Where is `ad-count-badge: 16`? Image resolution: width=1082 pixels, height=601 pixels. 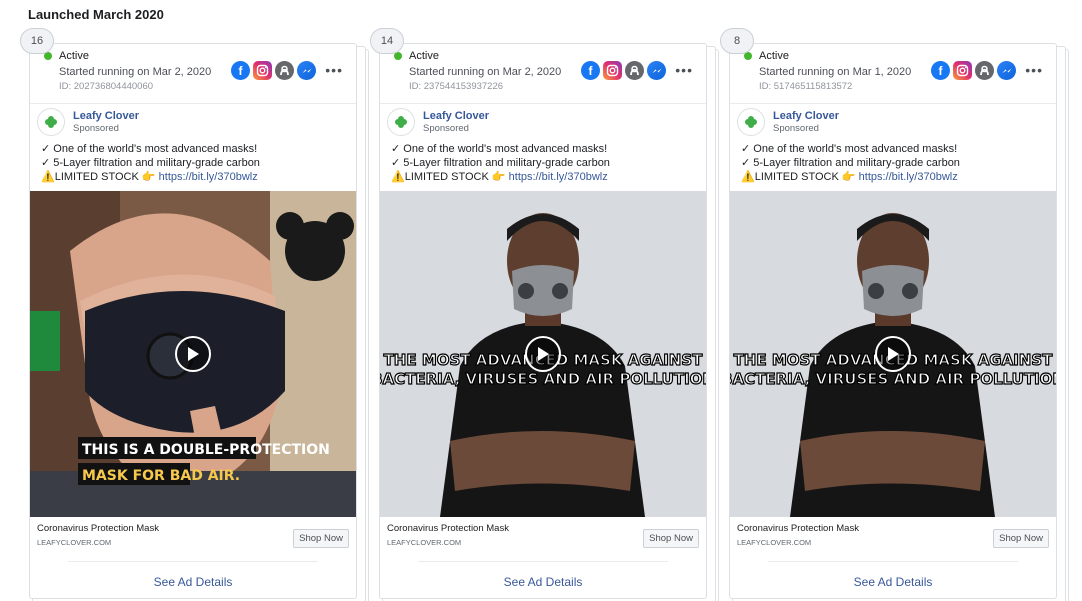 ad-count-badge: 16 is located at coordinates (37, 41).